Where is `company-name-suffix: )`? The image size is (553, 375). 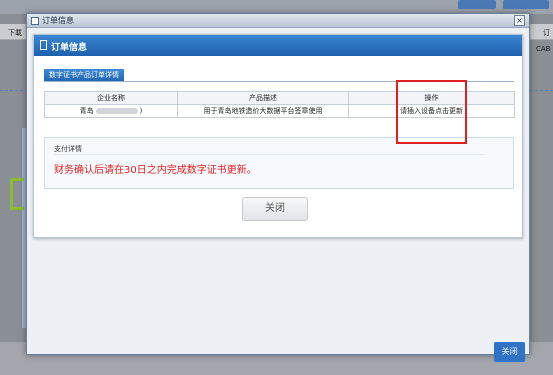 company-name-suffix: ) is located at coordinates (141, 111).